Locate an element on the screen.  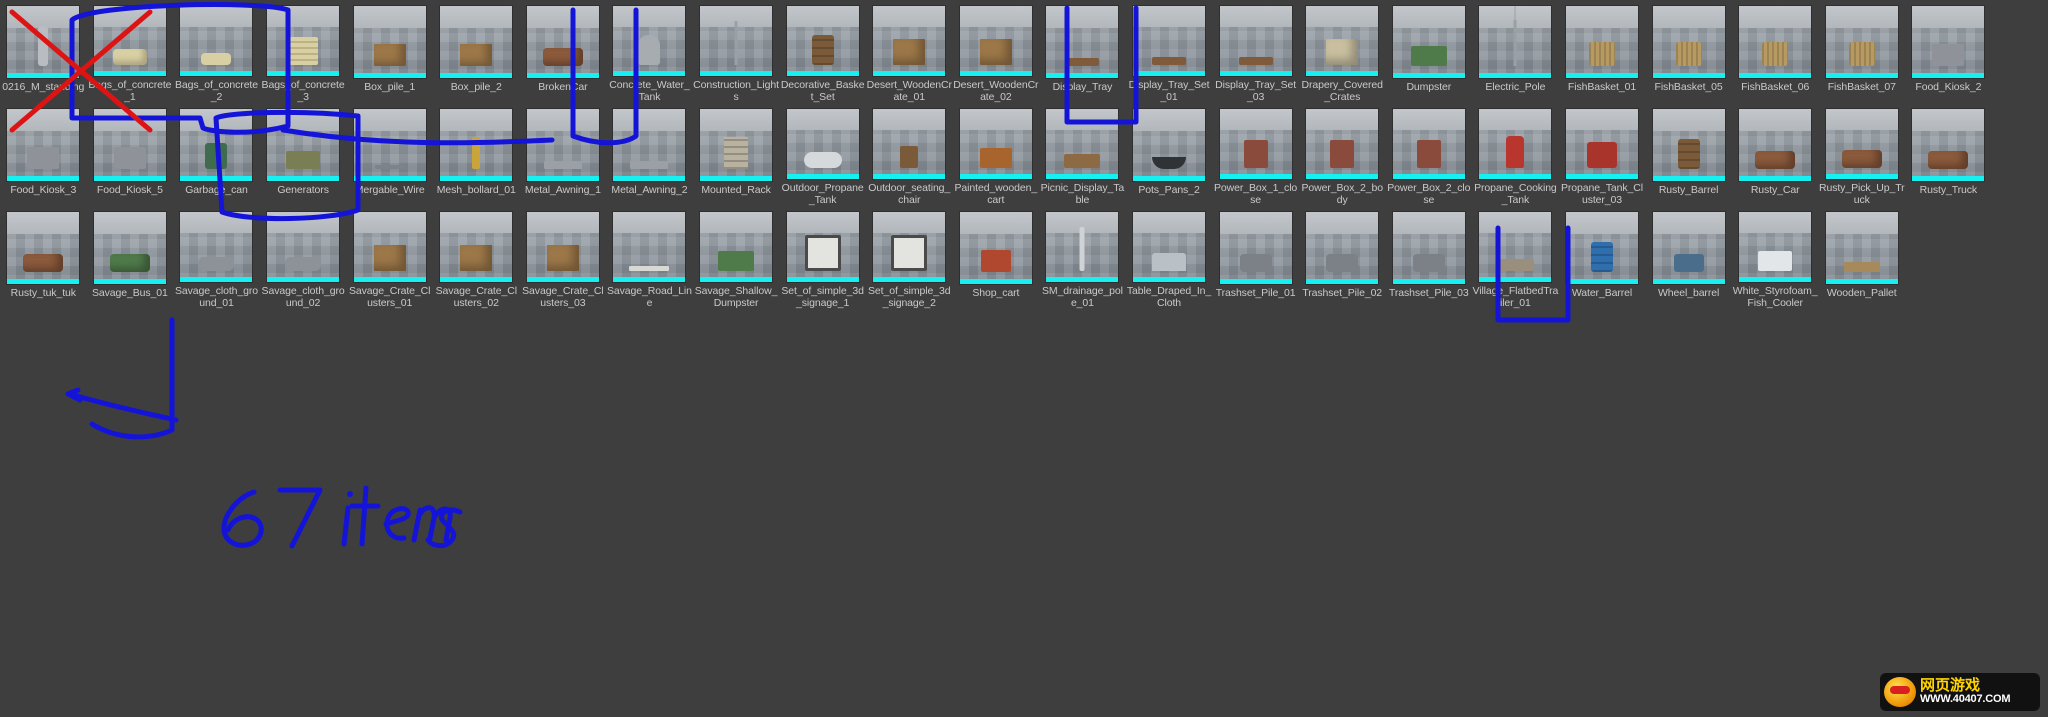
asset-tile: Food_Kiosk_5 is located at coordinates (130, 154).